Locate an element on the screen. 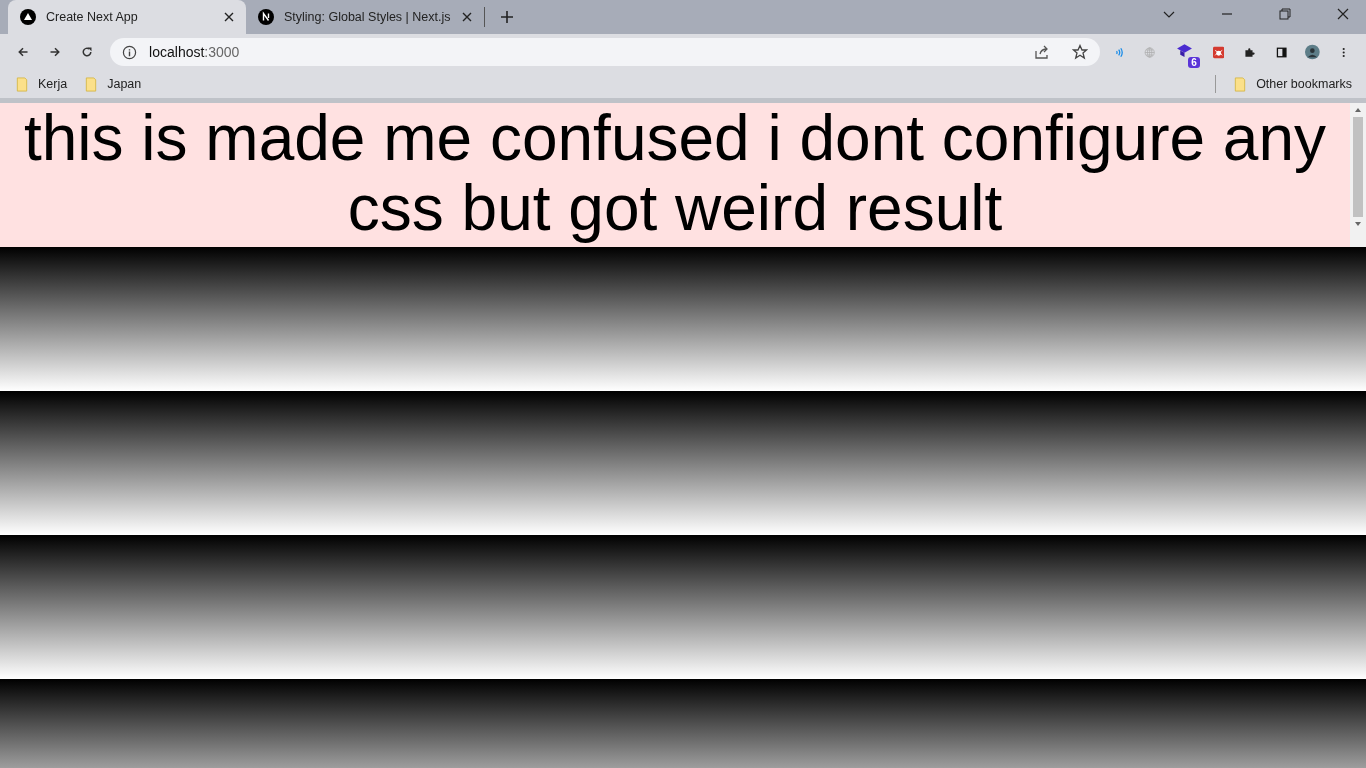 Image resolution: width=1366 pixels, height=768 pixels. browser-tab: Styling: Global Styles | Next.js is located at coordinates (365, 17).